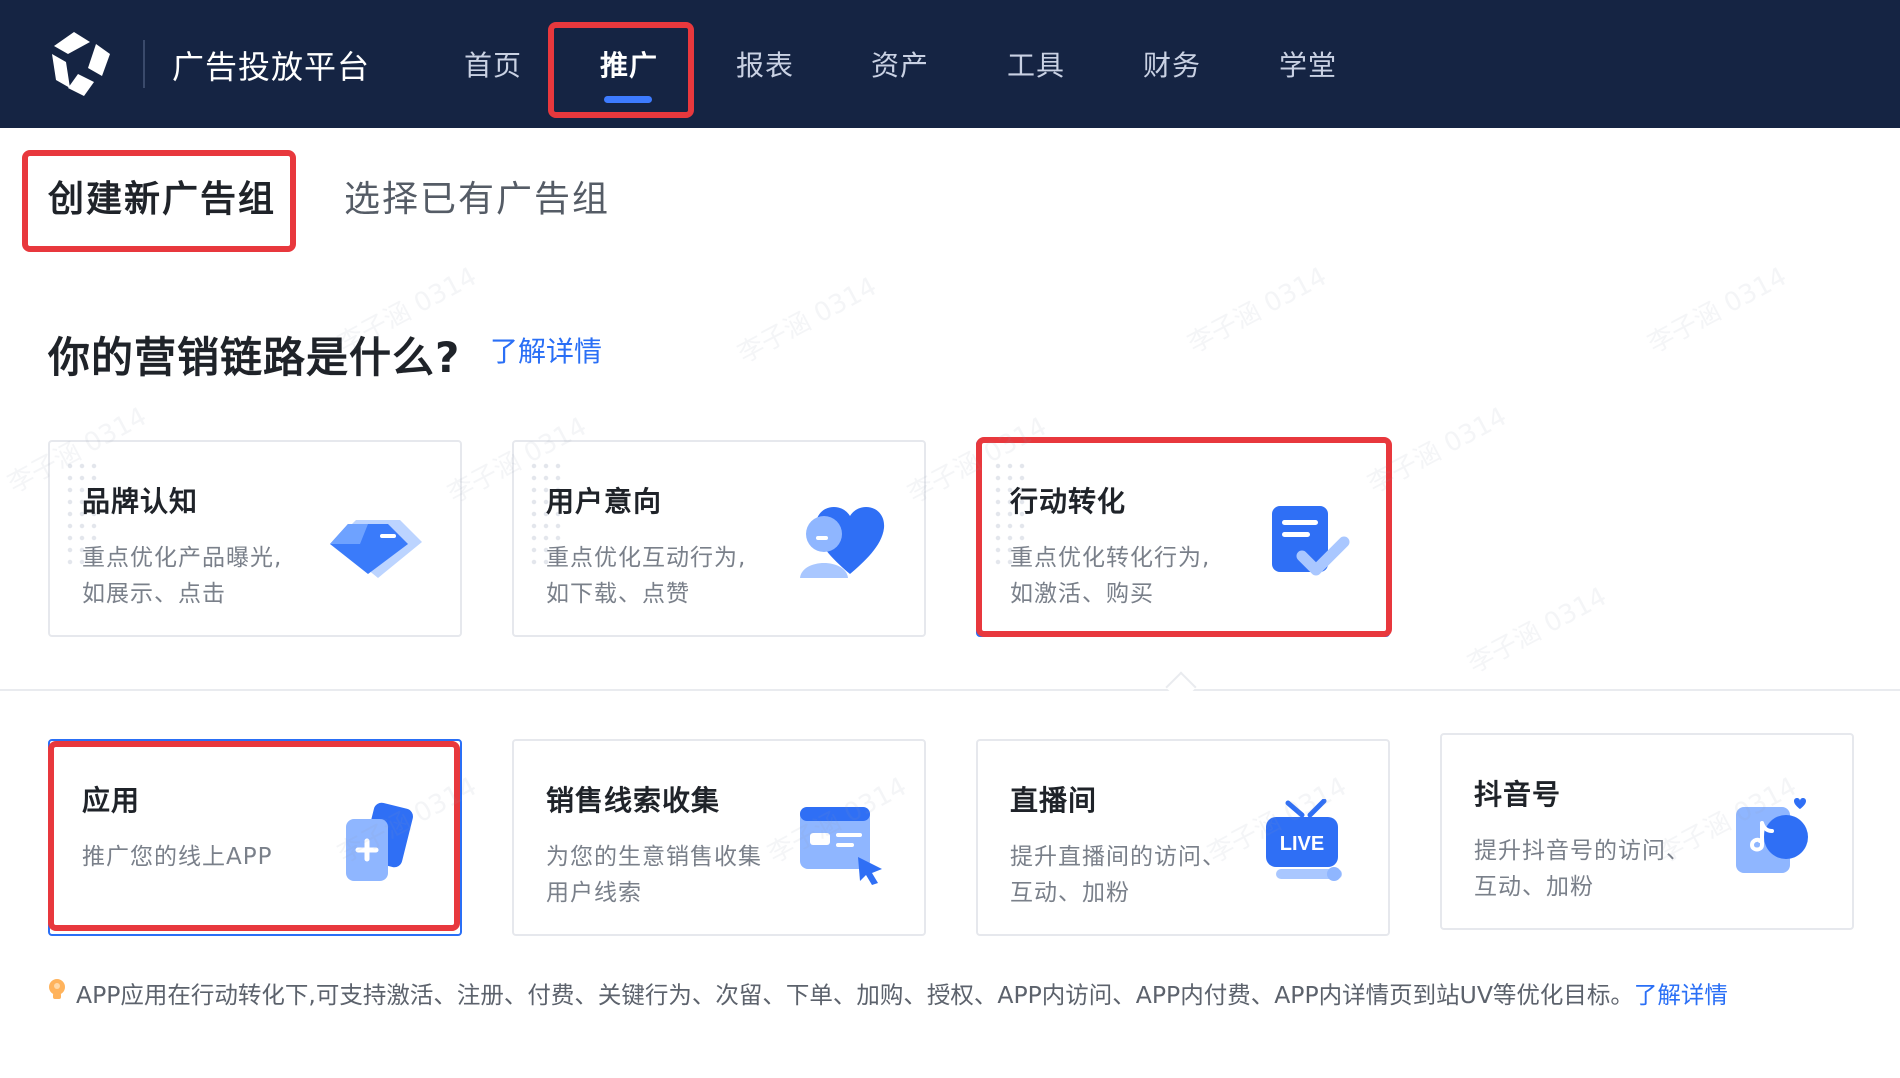 This screenshot has height=1078, width=1900. I want to click on nav-active-indicator, so click(628, 99).